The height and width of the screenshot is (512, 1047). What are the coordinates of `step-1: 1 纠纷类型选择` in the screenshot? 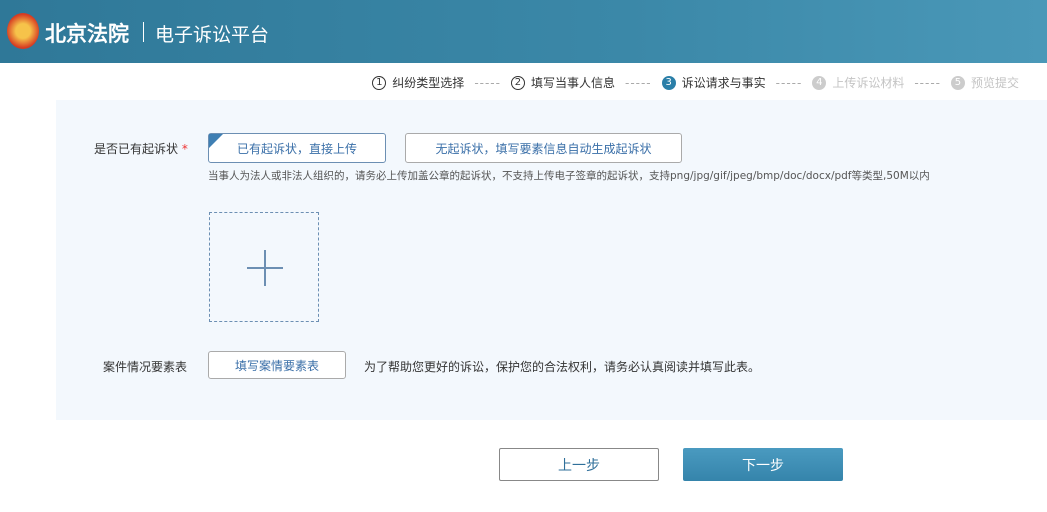 It's located at (418, 82).